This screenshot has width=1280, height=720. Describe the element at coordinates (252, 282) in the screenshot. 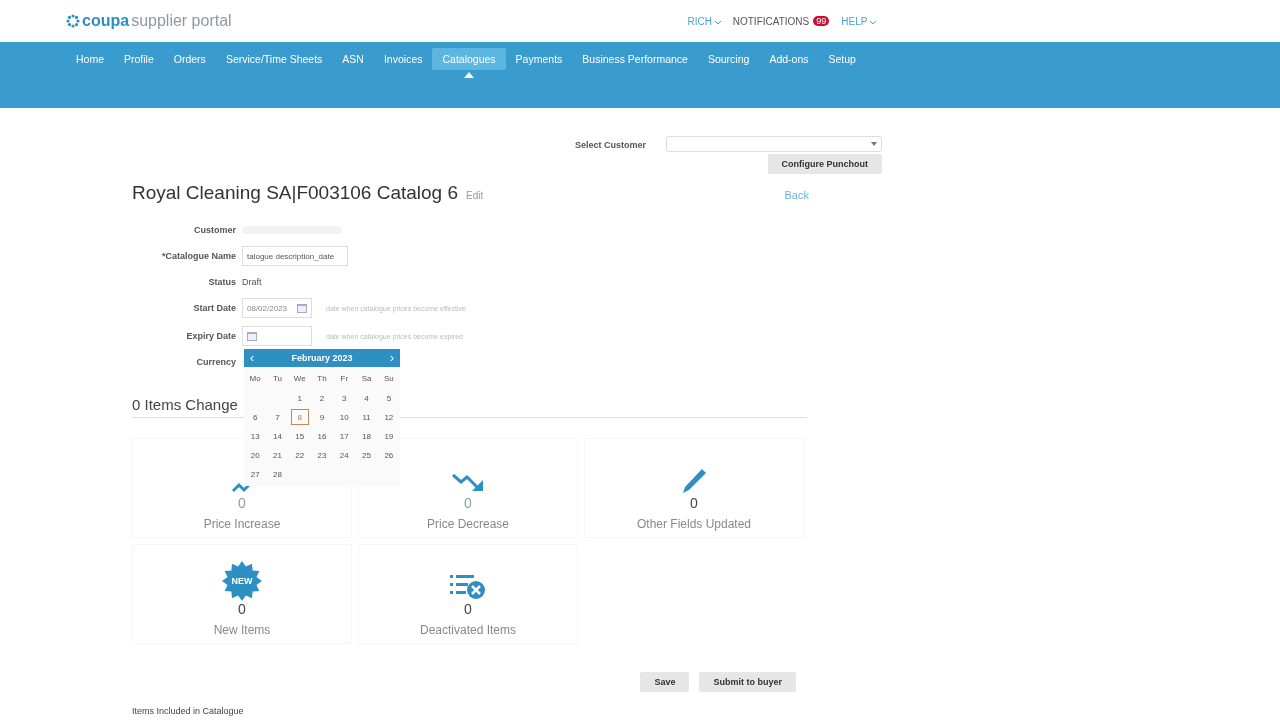

I see `status-value: Draft` at that location.